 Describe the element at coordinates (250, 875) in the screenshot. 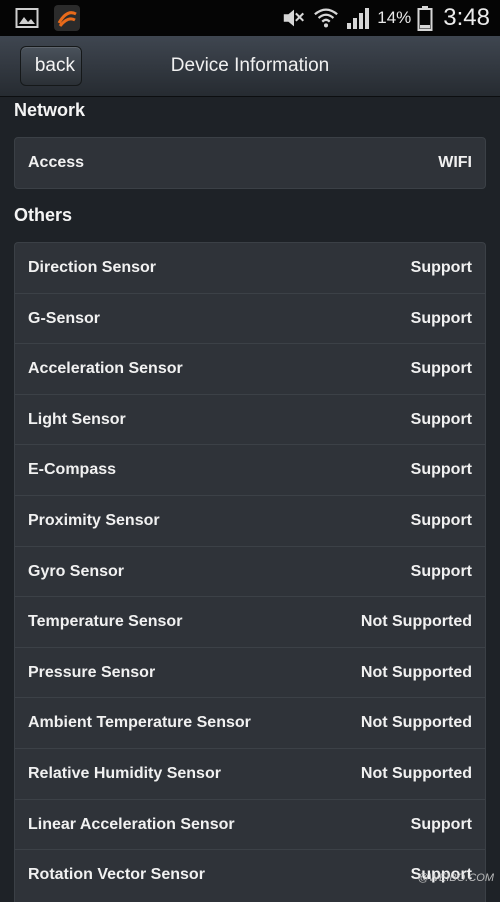

I see `list-item: Rotation Vector Sensor Support` at that location.